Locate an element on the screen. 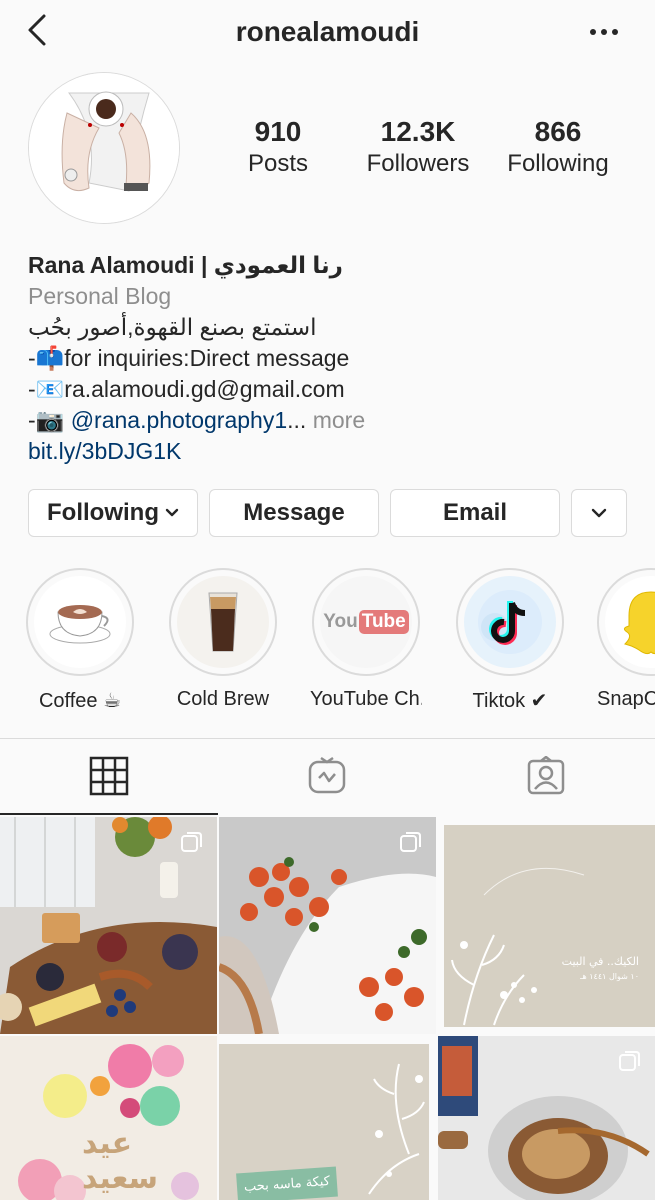 This screenshot has height=1200, width=655. highlight-ring: You Tube is located at coordinates (366, 622).